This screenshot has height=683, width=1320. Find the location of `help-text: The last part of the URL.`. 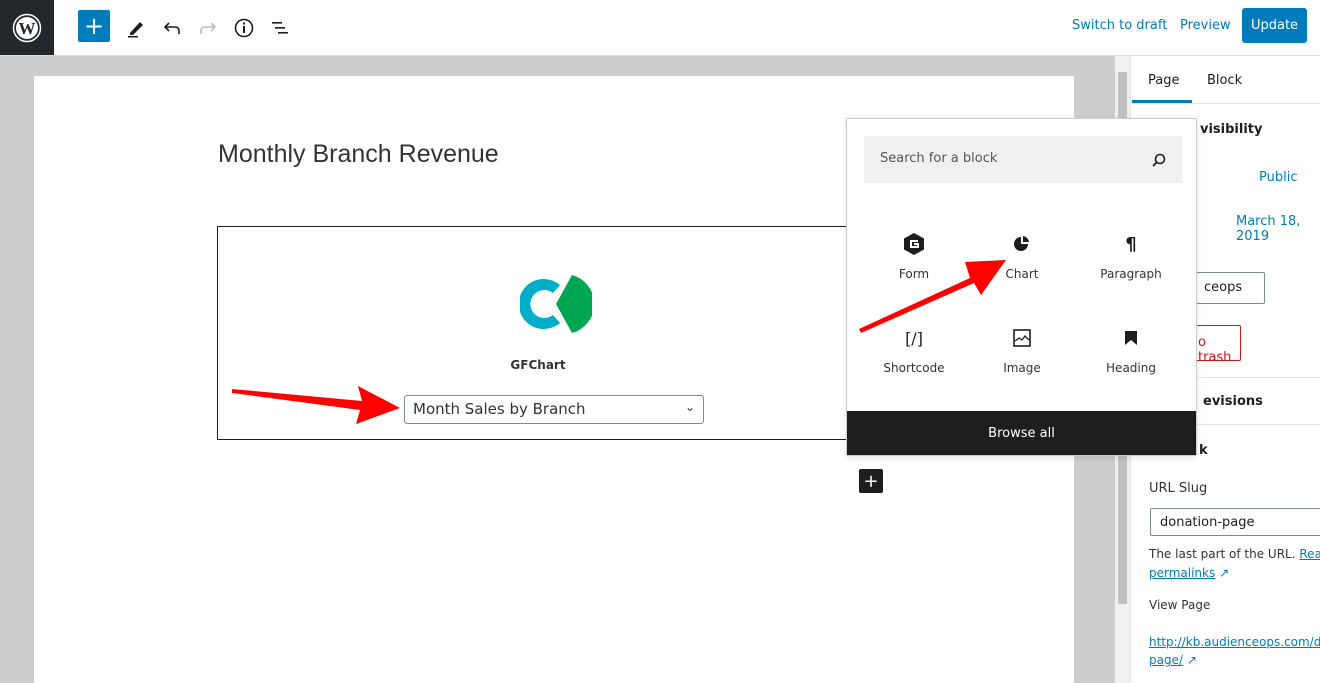

help-text: The last part of the URL. is located at coordinates (1222, 554).